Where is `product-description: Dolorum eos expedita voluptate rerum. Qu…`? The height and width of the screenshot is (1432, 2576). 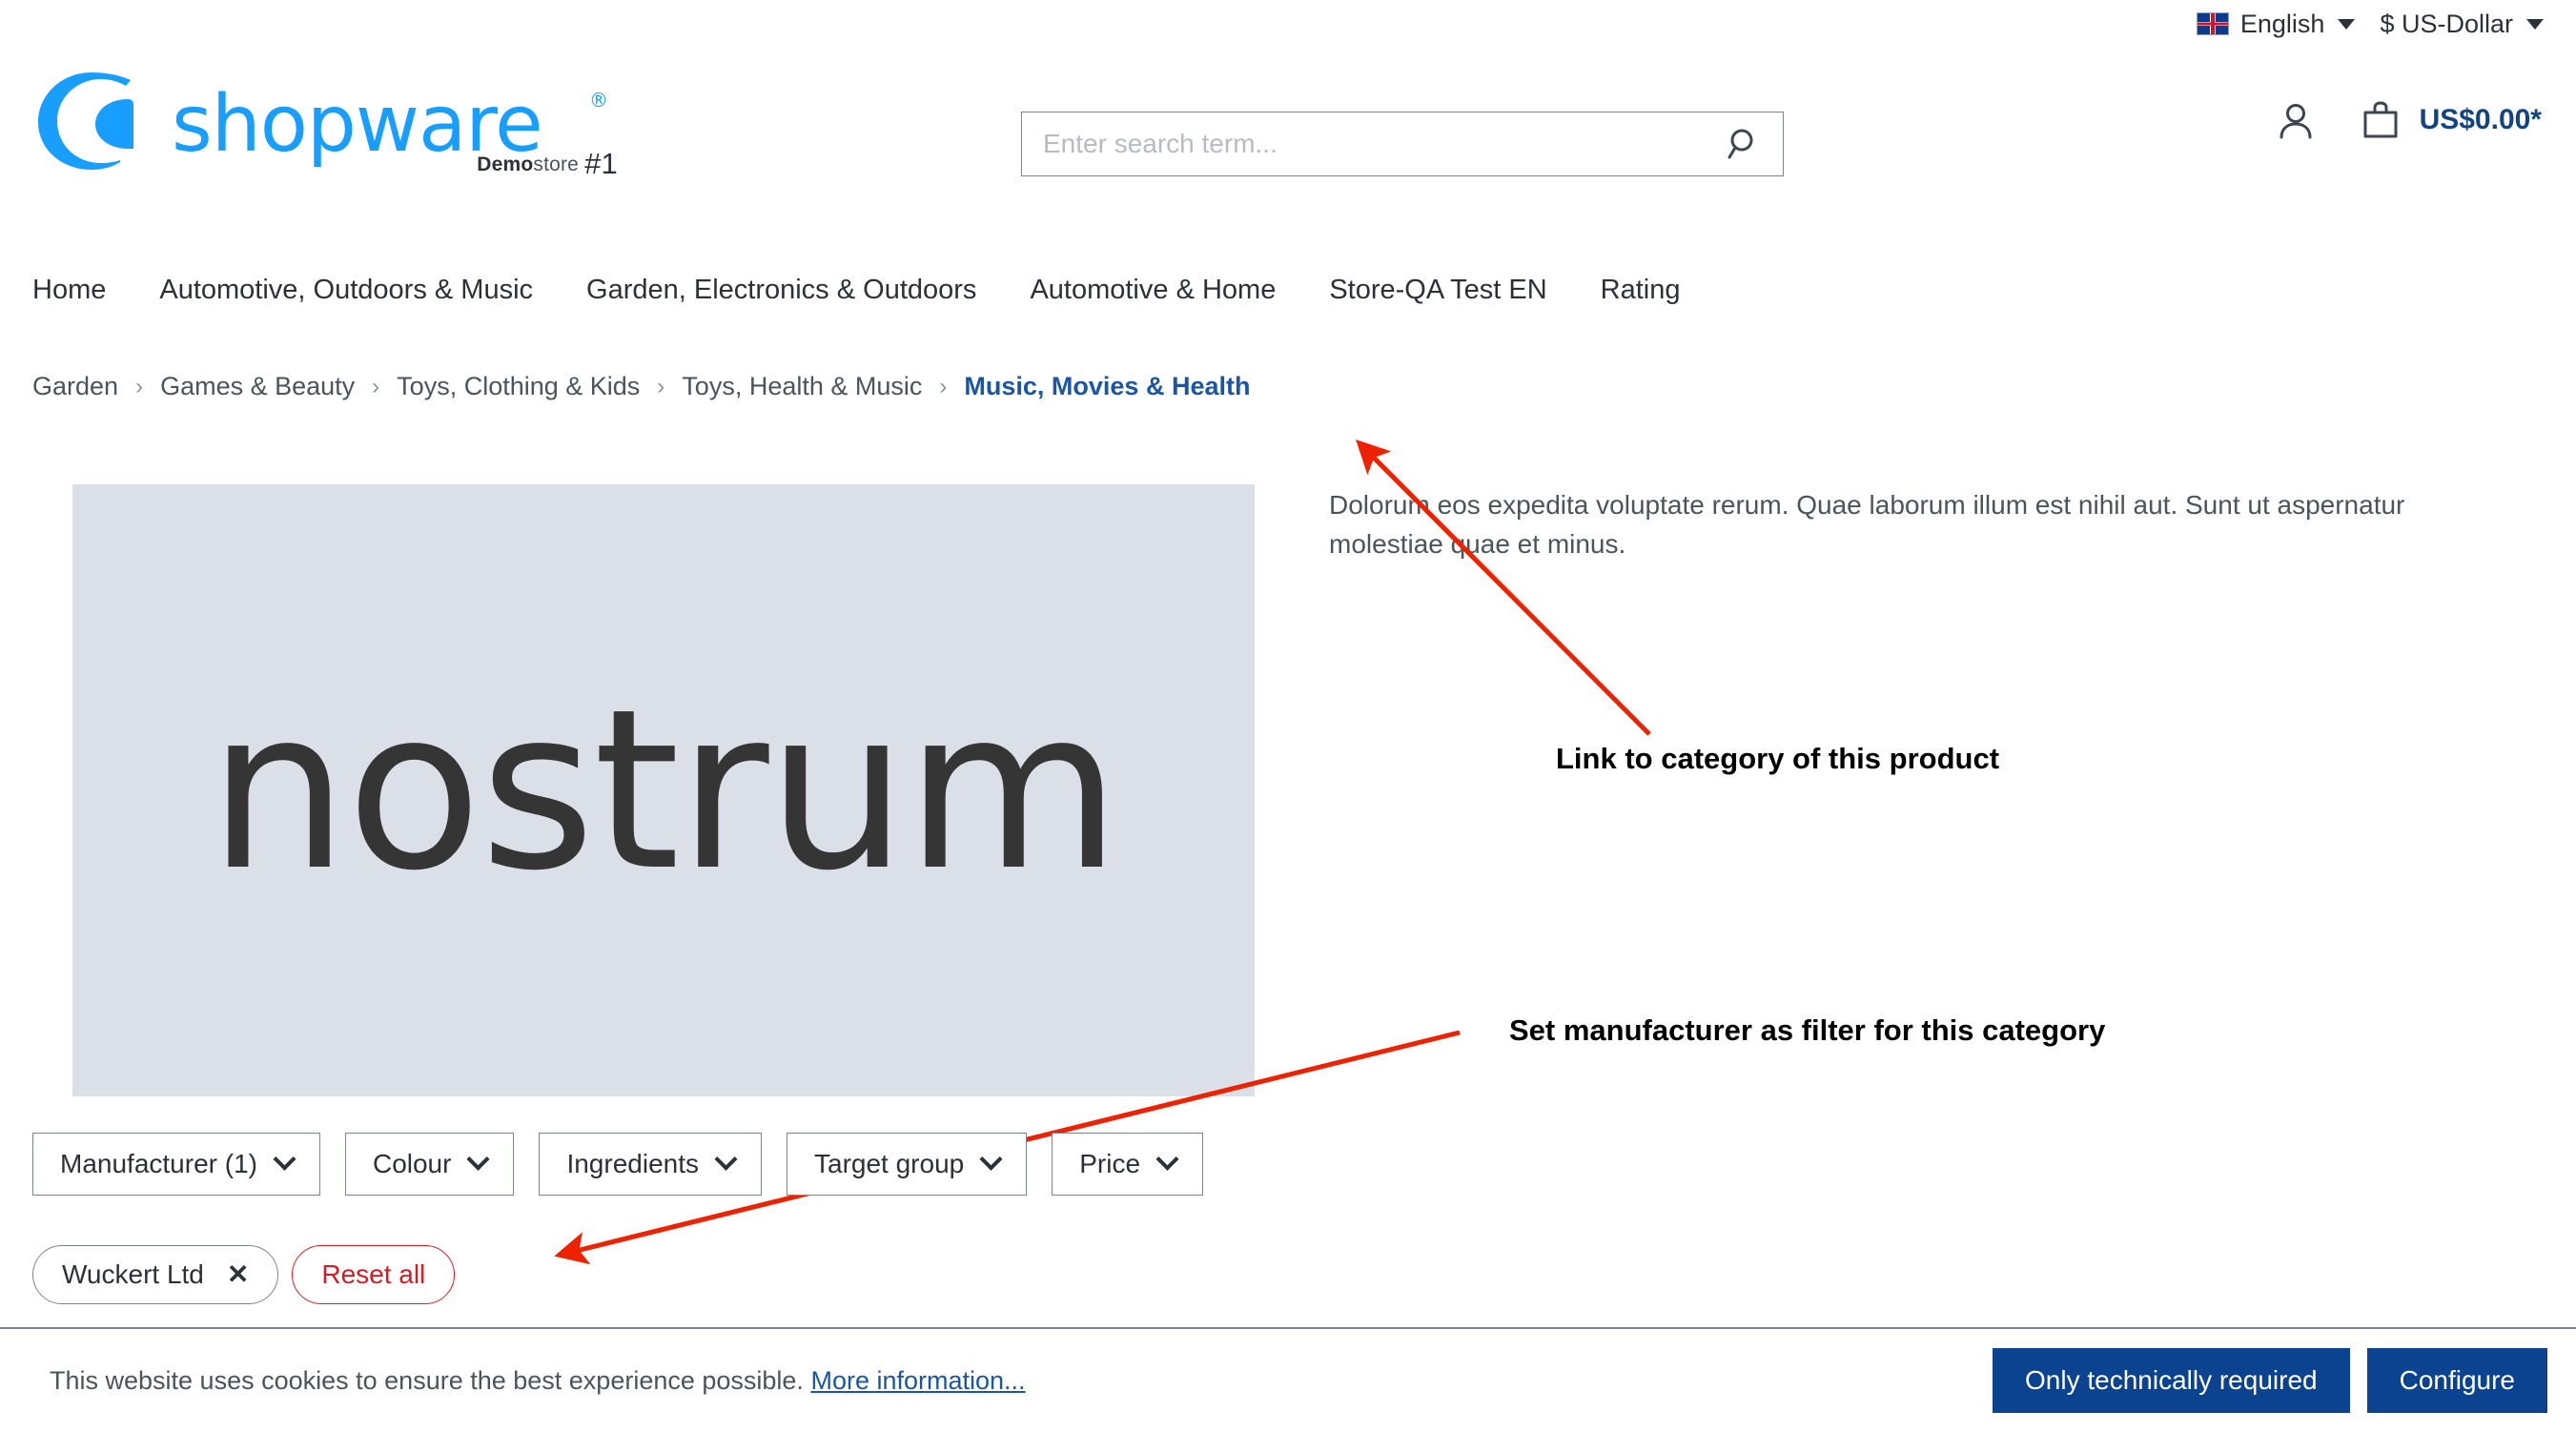 product-description: Dolorum eos expedita voluptate rerum. Qu… is located at coordinates (1867, 524).